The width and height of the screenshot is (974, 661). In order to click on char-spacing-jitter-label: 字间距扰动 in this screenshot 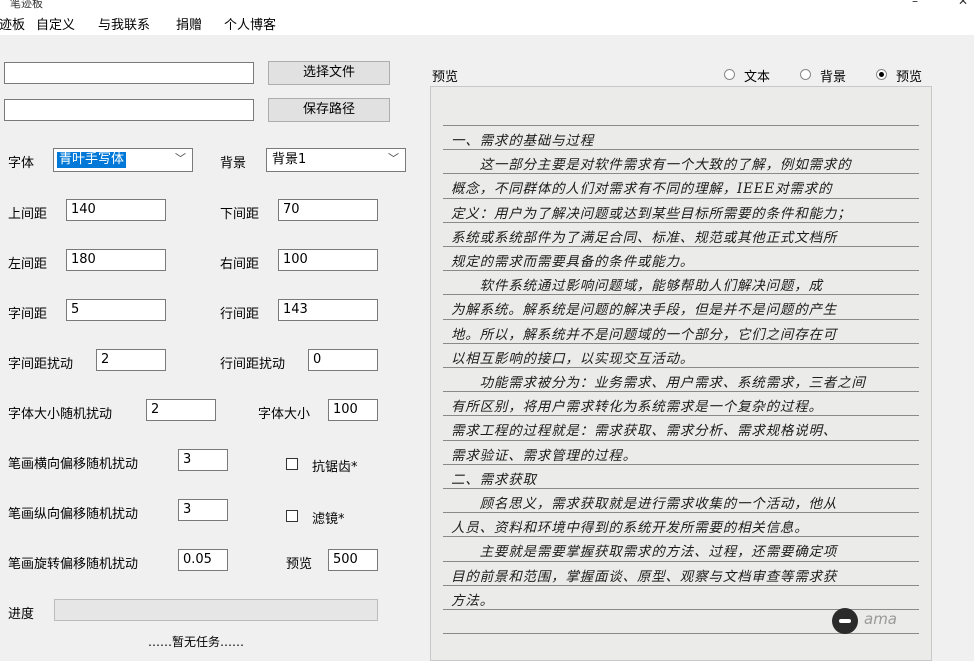, I will do `click(41, 364)`.